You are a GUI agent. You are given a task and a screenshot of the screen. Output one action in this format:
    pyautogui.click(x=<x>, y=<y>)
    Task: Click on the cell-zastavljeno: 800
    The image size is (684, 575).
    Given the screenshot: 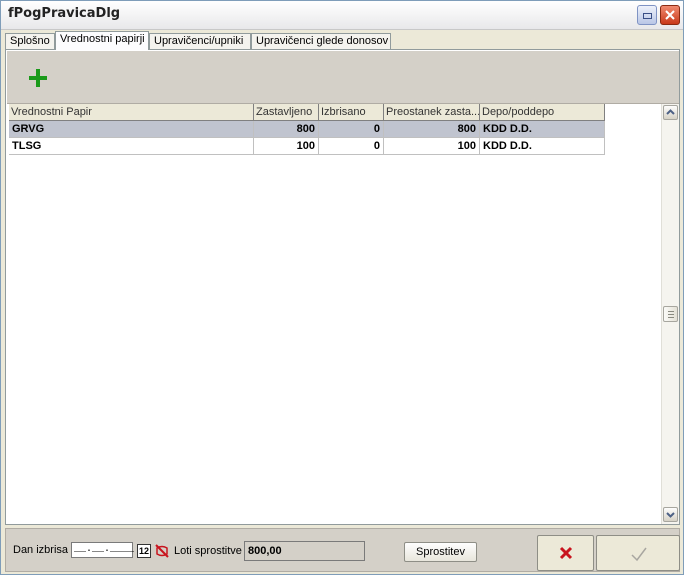 What is the action you would take?
    pyautogui.click(x=286, y=129)
    